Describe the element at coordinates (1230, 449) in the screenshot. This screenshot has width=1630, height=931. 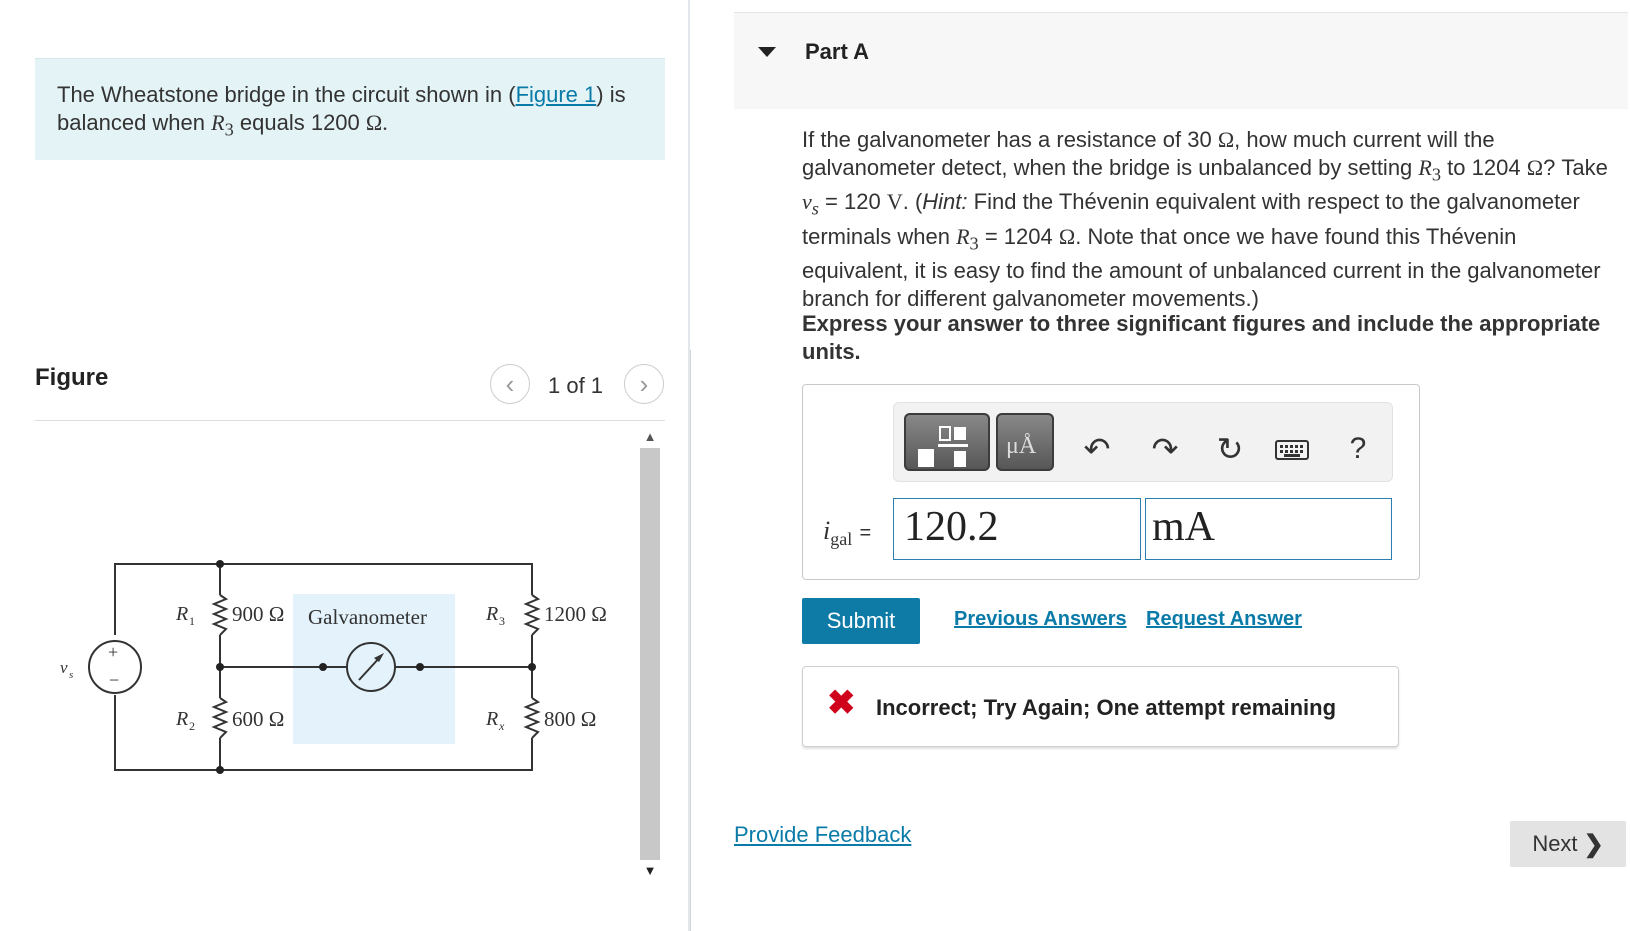
I see `reset-icon: ↻` at that location.